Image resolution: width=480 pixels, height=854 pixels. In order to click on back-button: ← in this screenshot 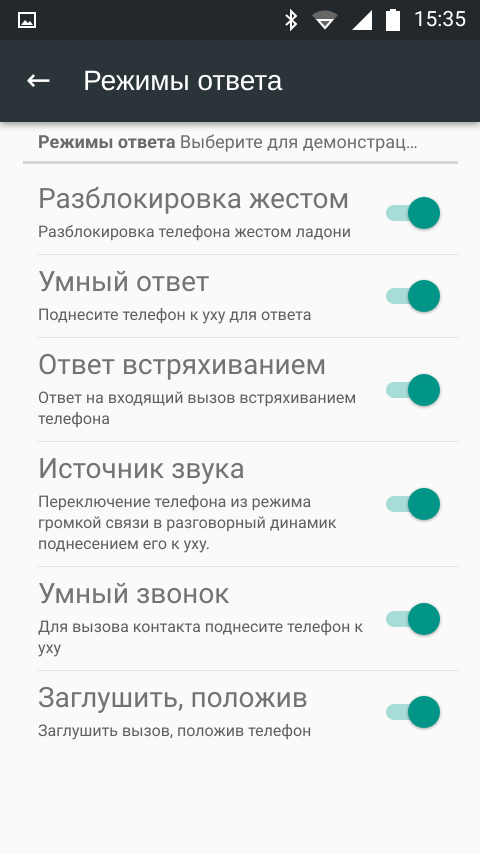, I will do `click(39, 81)`.